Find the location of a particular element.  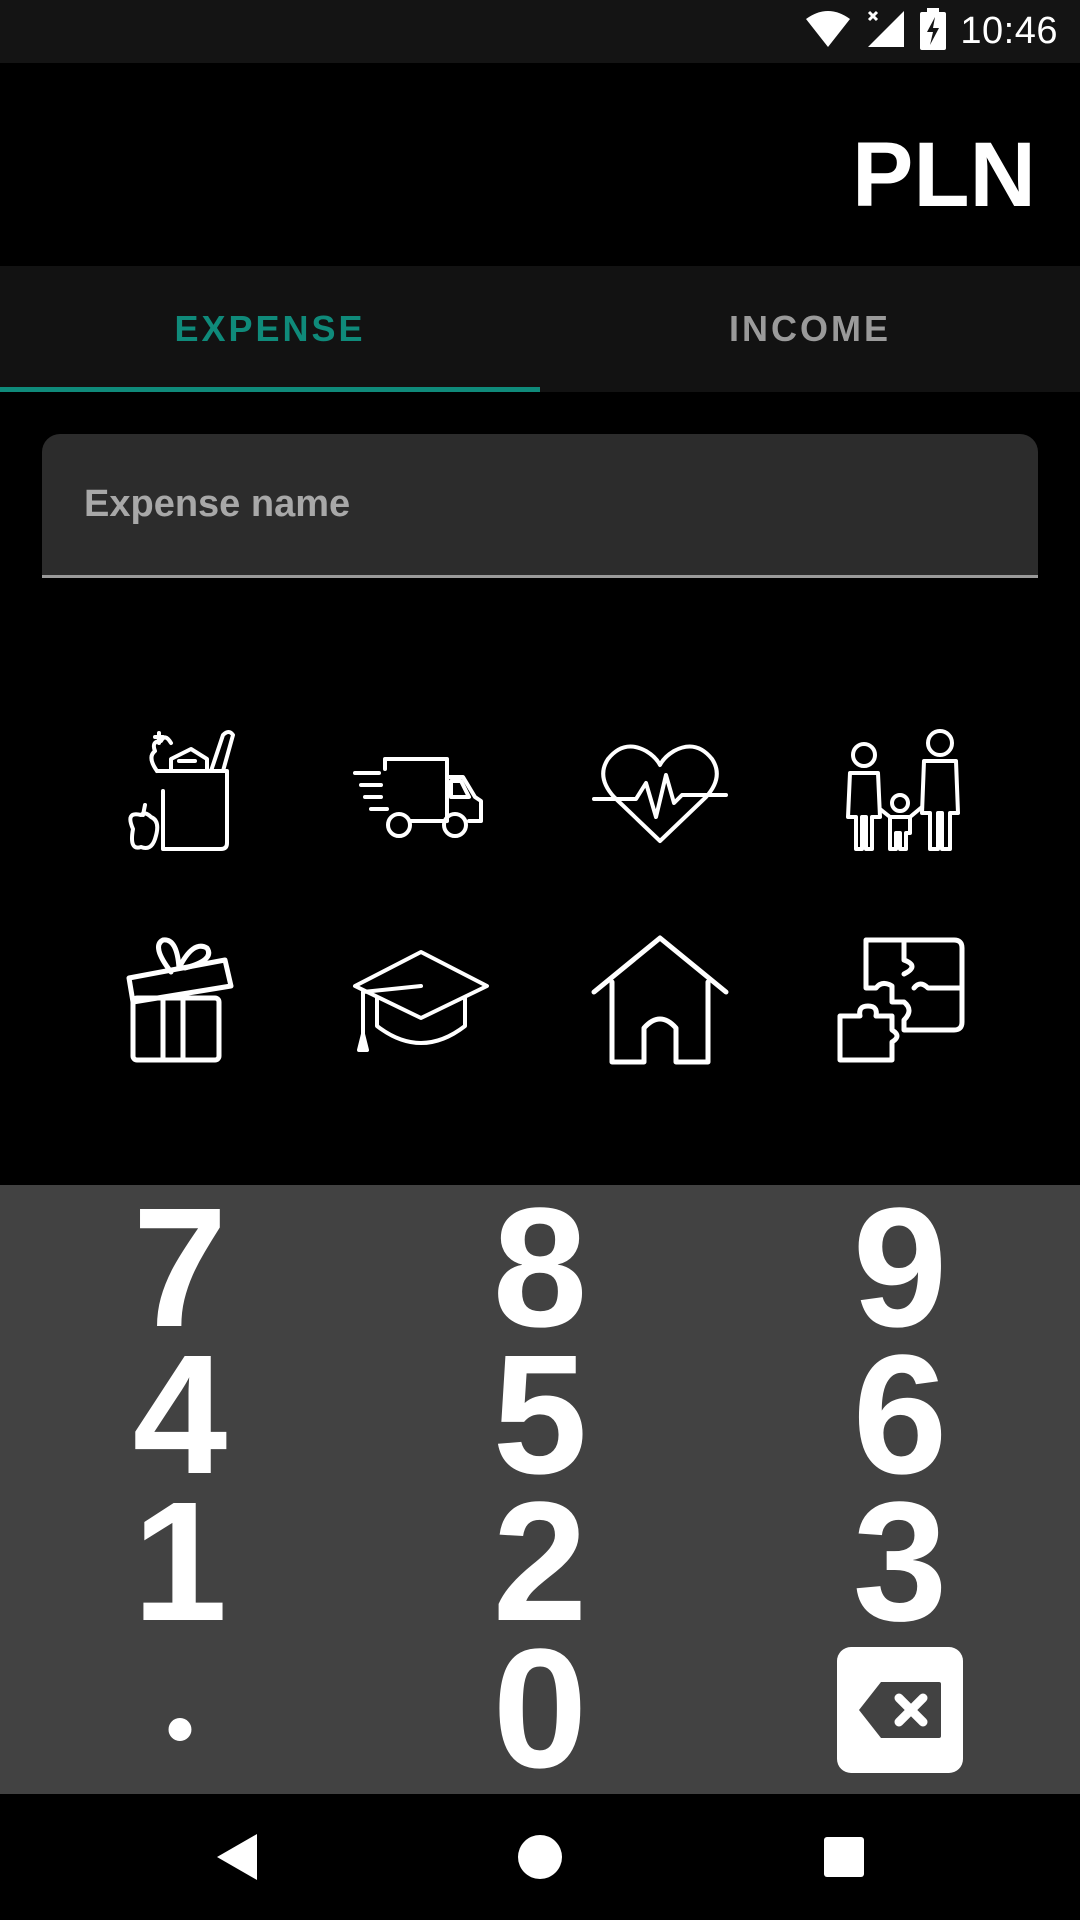

expense-name-field is located at coordinates (540, 506).